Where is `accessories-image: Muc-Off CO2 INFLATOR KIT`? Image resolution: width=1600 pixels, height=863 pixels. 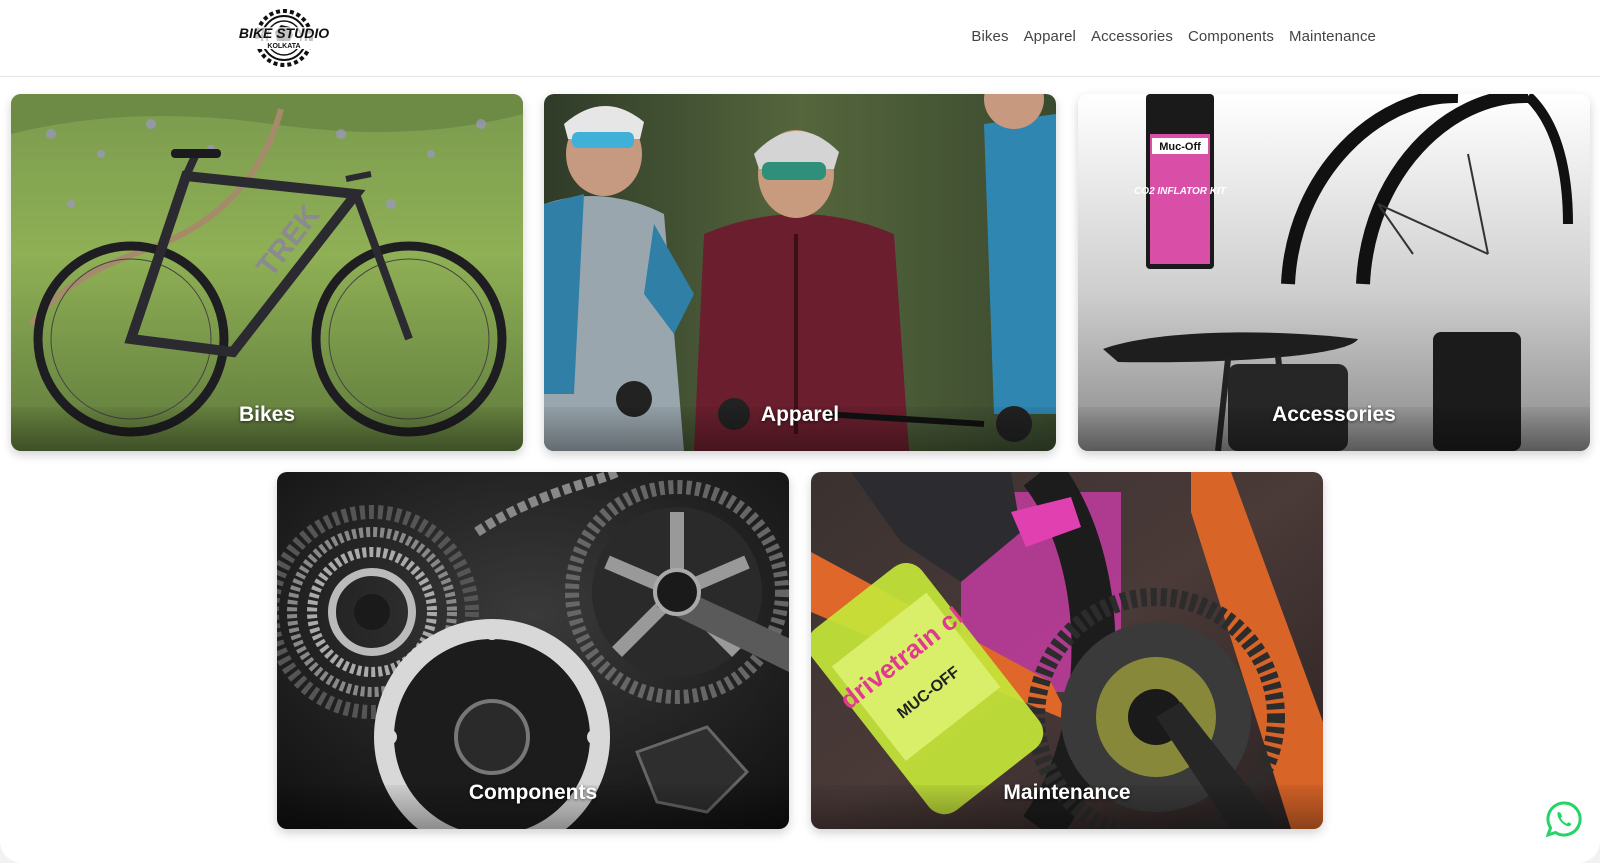
accessories-image: Muc-Off CO2 INFLATOR KIT is located at coordinates (1334, 272).